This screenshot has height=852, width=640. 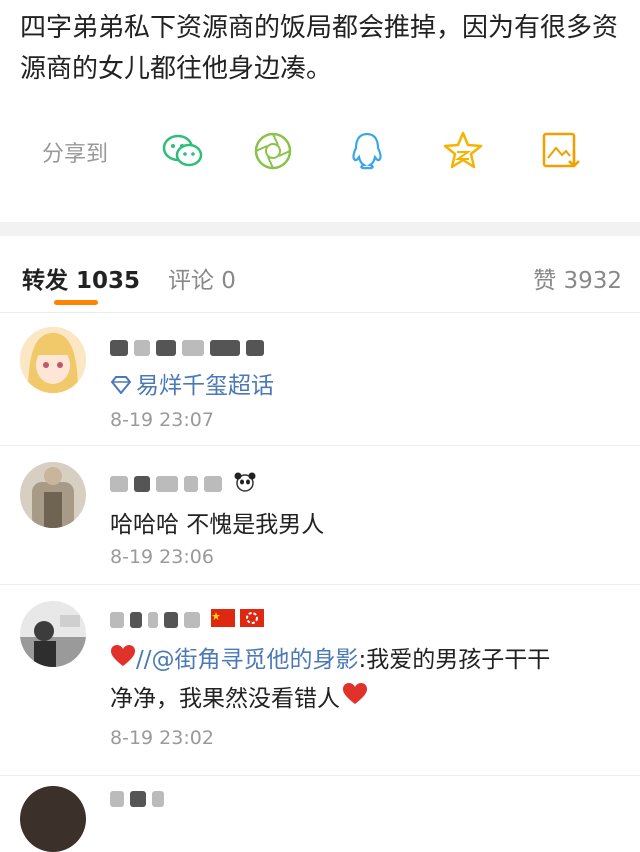 I want to click on diamond-icon, so click(x=121, y=387).